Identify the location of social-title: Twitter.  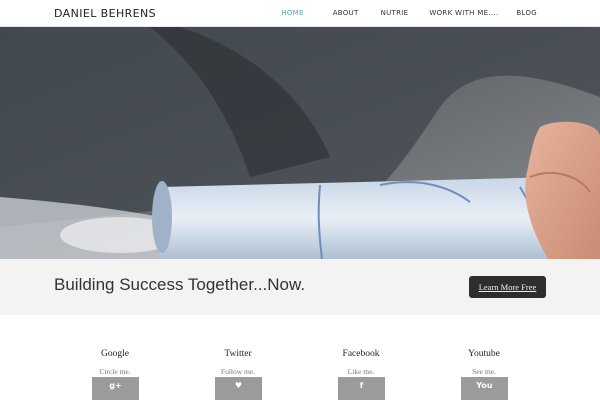
(238, 354).